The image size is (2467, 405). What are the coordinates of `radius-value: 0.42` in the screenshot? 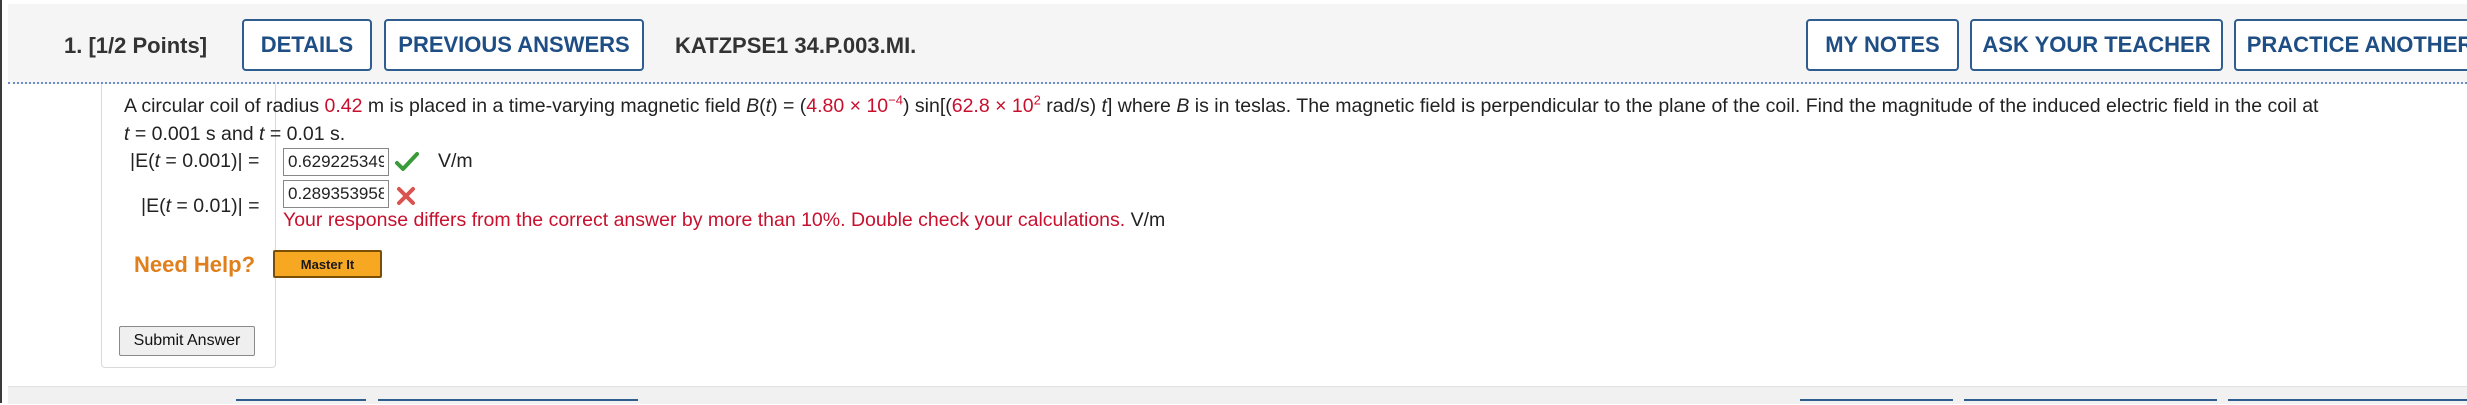 It's located at (343, 106).